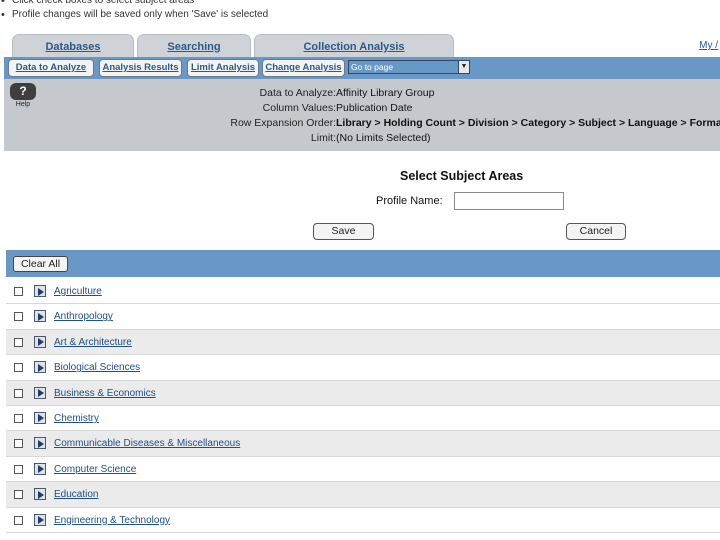  I want to click on limit-analysis-button: Limit Analysis, so click(223, 68).